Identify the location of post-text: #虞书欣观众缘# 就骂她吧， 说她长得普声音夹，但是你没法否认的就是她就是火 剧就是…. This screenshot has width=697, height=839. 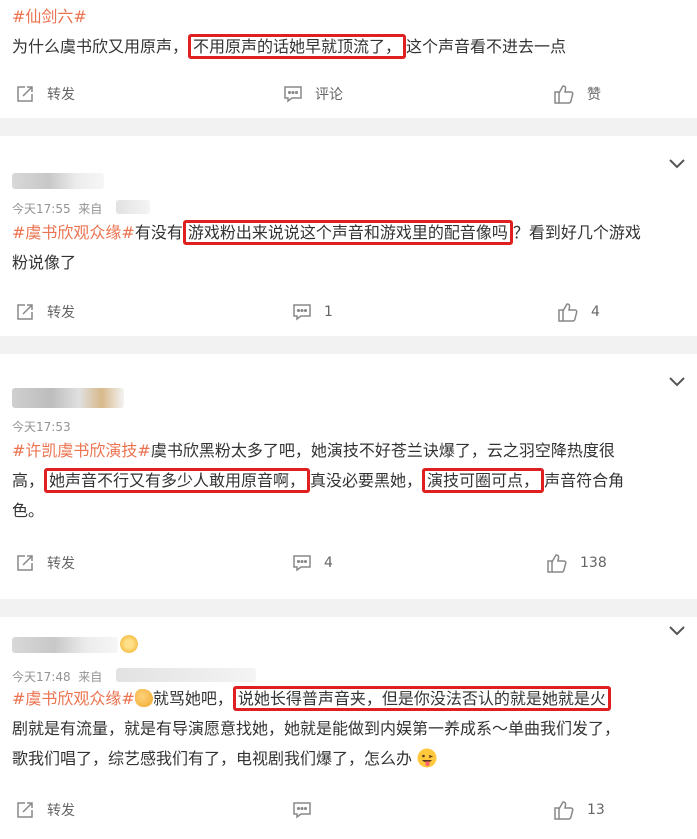
(348, 729).